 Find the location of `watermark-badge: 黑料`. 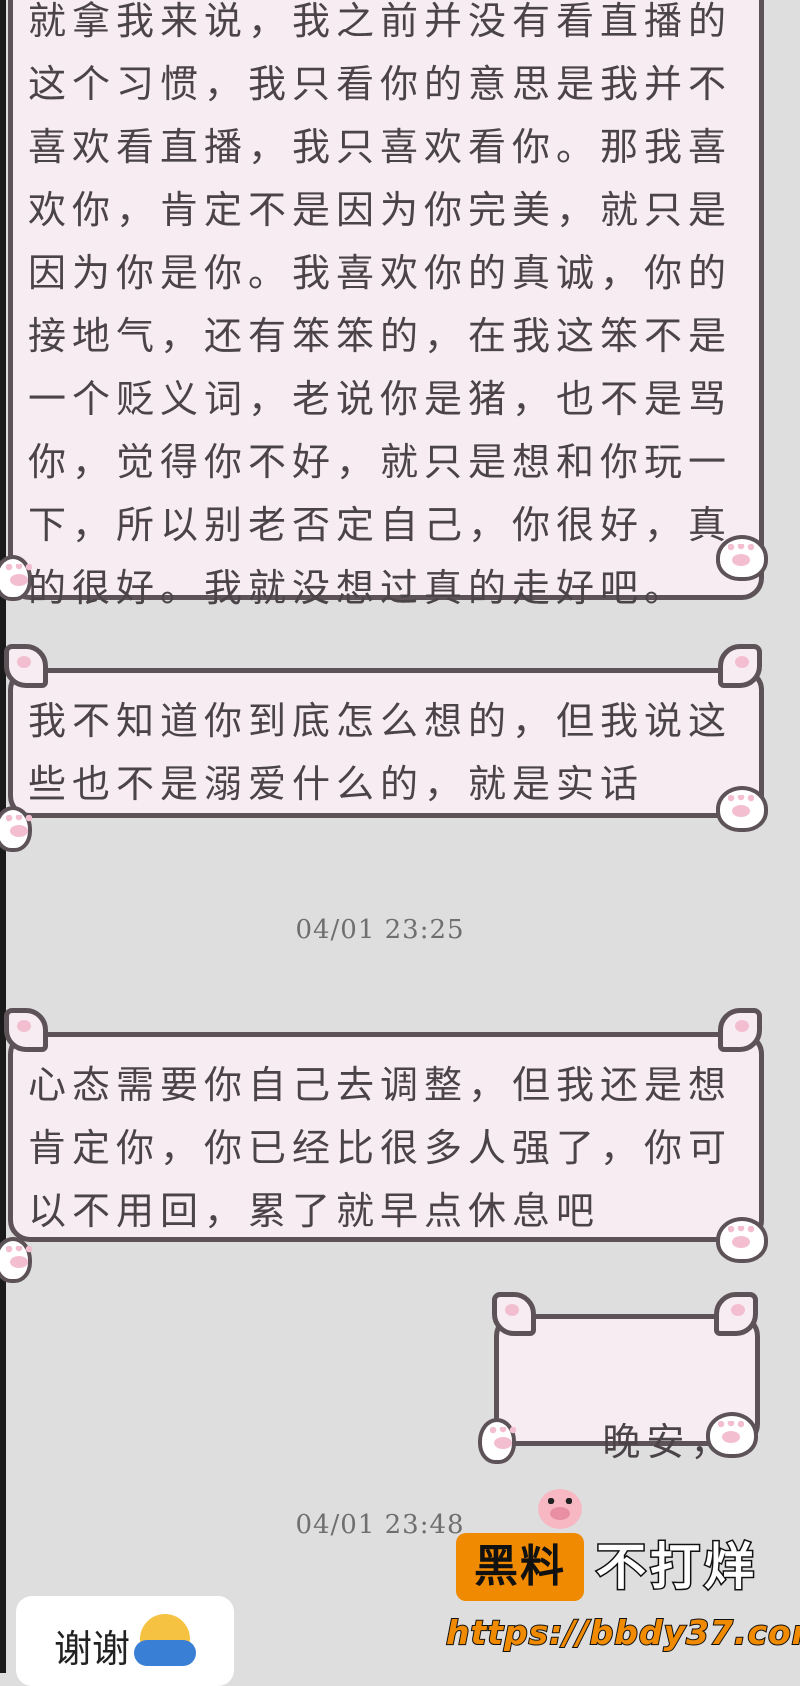

watermark-badge: 黑料 is located at coordinates (520, 1567).